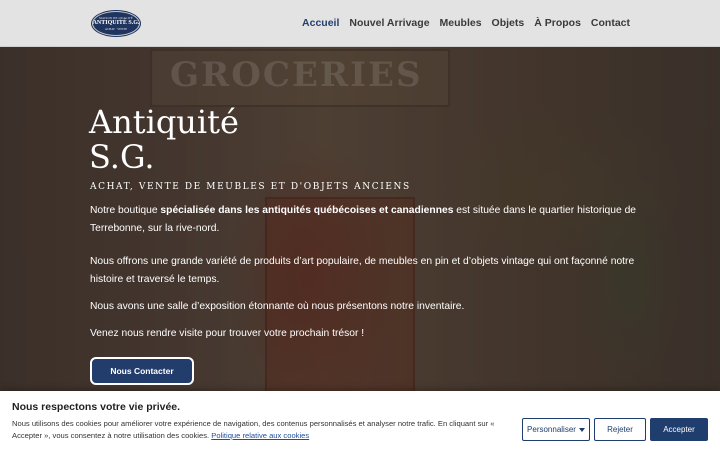 The image size is (720, 450). I want to click on hero-title: Antiquité S.G., so click(164, 139).